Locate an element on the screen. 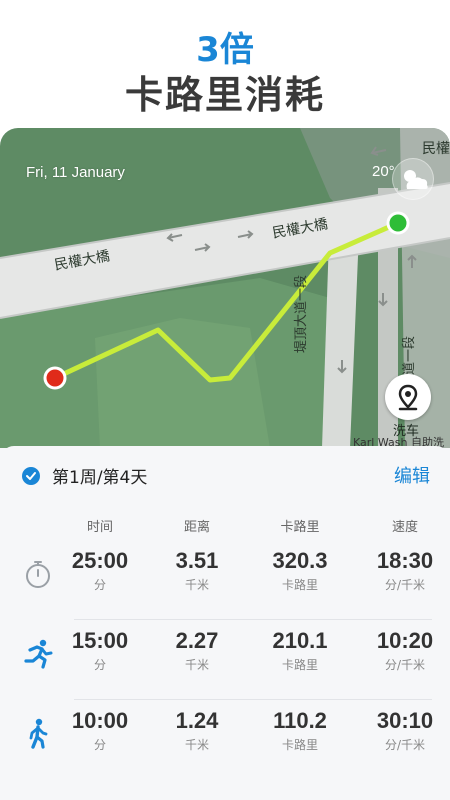 The height and width of the screenshot is (800, 450). road-label-corner: 民權 is located at coordinates (436, 149).